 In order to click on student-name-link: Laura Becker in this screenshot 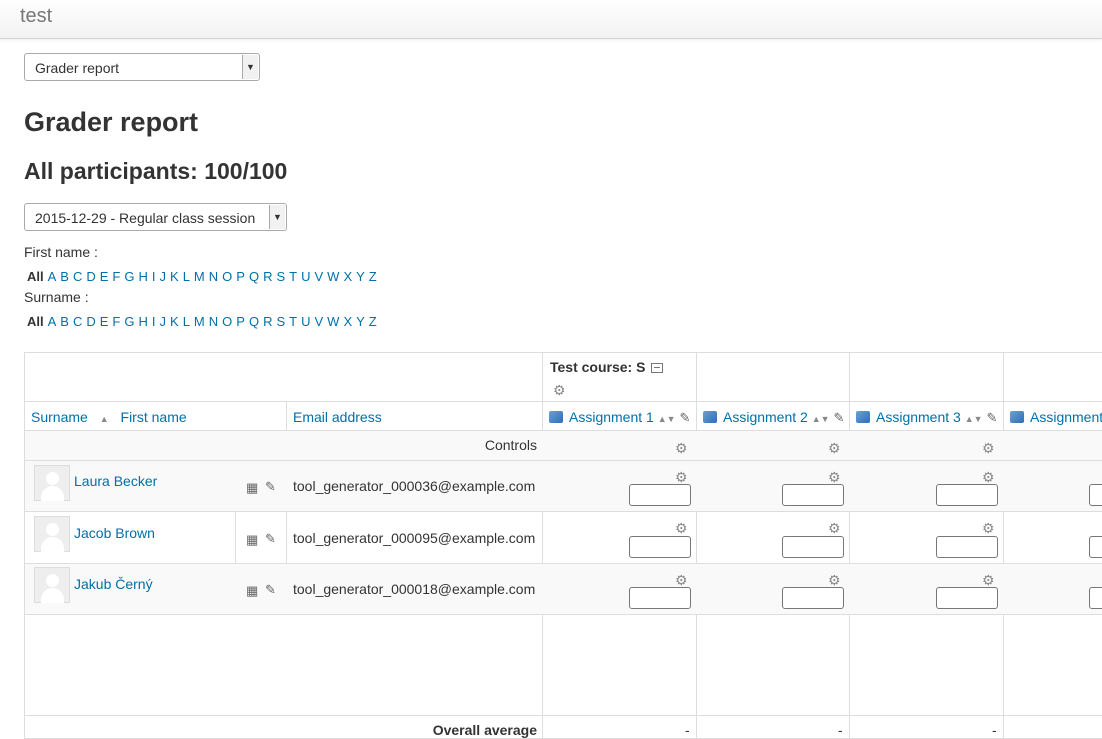, I will do `click(115, 481)`.